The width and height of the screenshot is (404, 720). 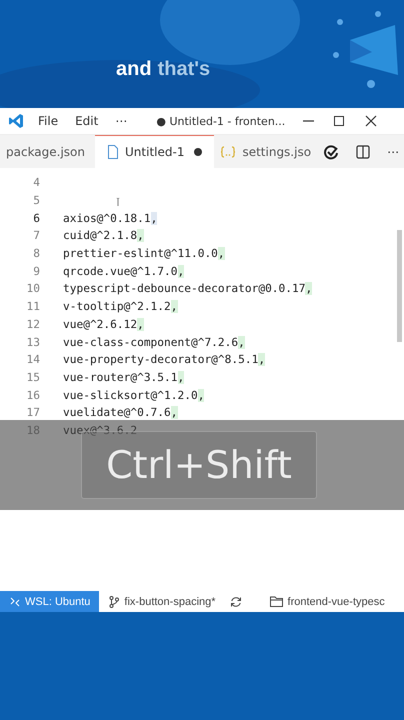 I want to click on editor-tab: package.json, so click(x=47, y=151).